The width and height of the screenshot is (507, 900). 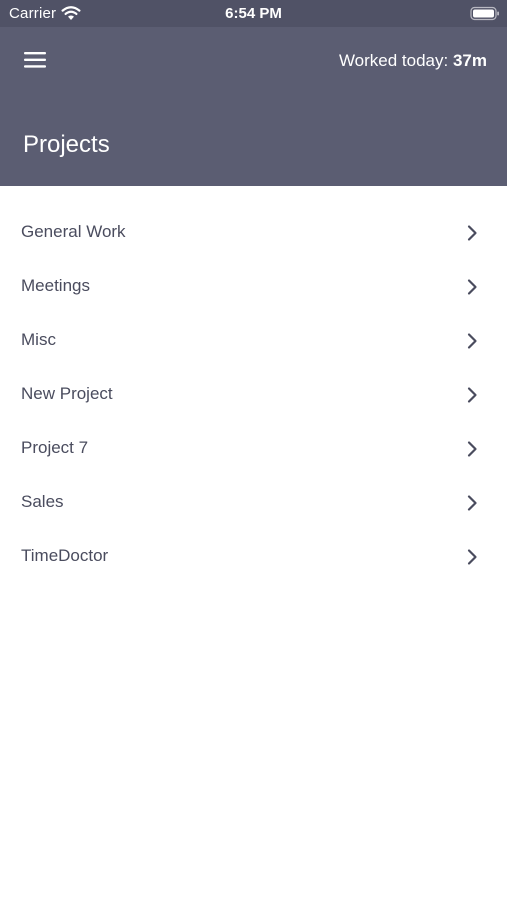 I want to click on worked-today: Worked today: 37m, so click(x=413, y=61).